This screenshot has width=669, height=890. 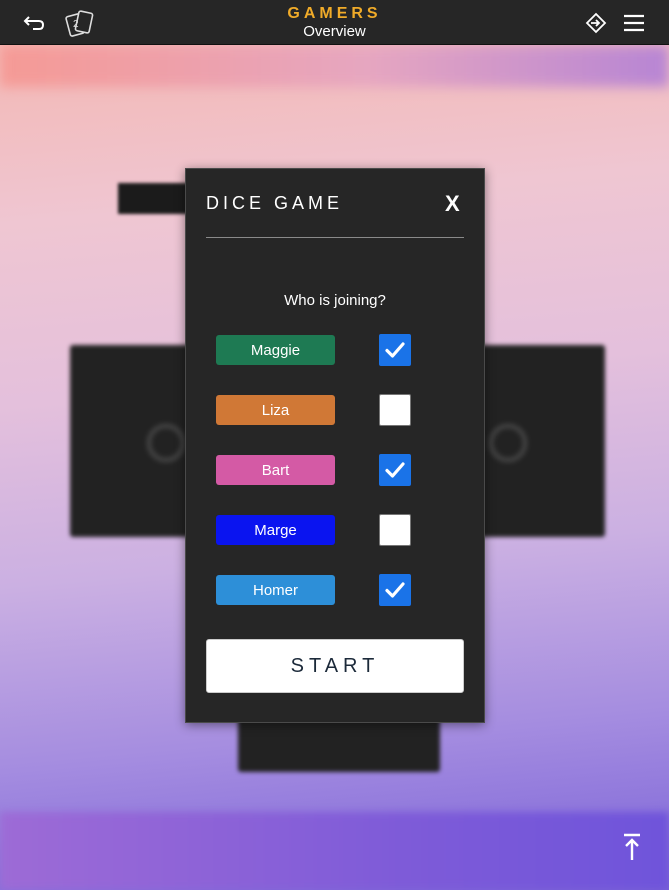 What do you see at coordinates (275, 410) in the screenshot?
I see `player-name-liza: Liza` at bounding box center [275, 410].